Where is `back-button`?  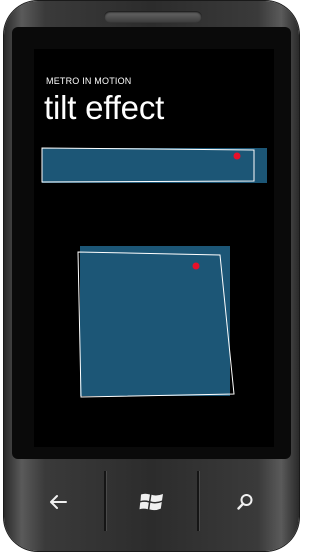
back-button is located at coordinates (58, 502).